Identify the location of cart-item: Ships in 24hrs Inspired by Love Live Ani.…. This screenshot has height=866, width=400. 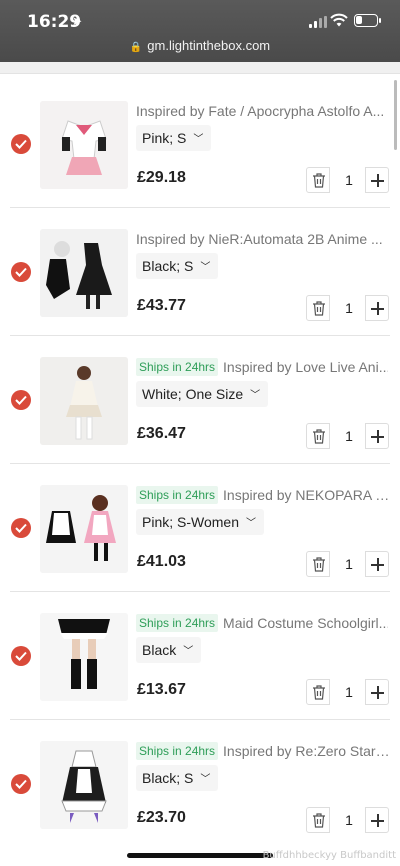
(200, 400).